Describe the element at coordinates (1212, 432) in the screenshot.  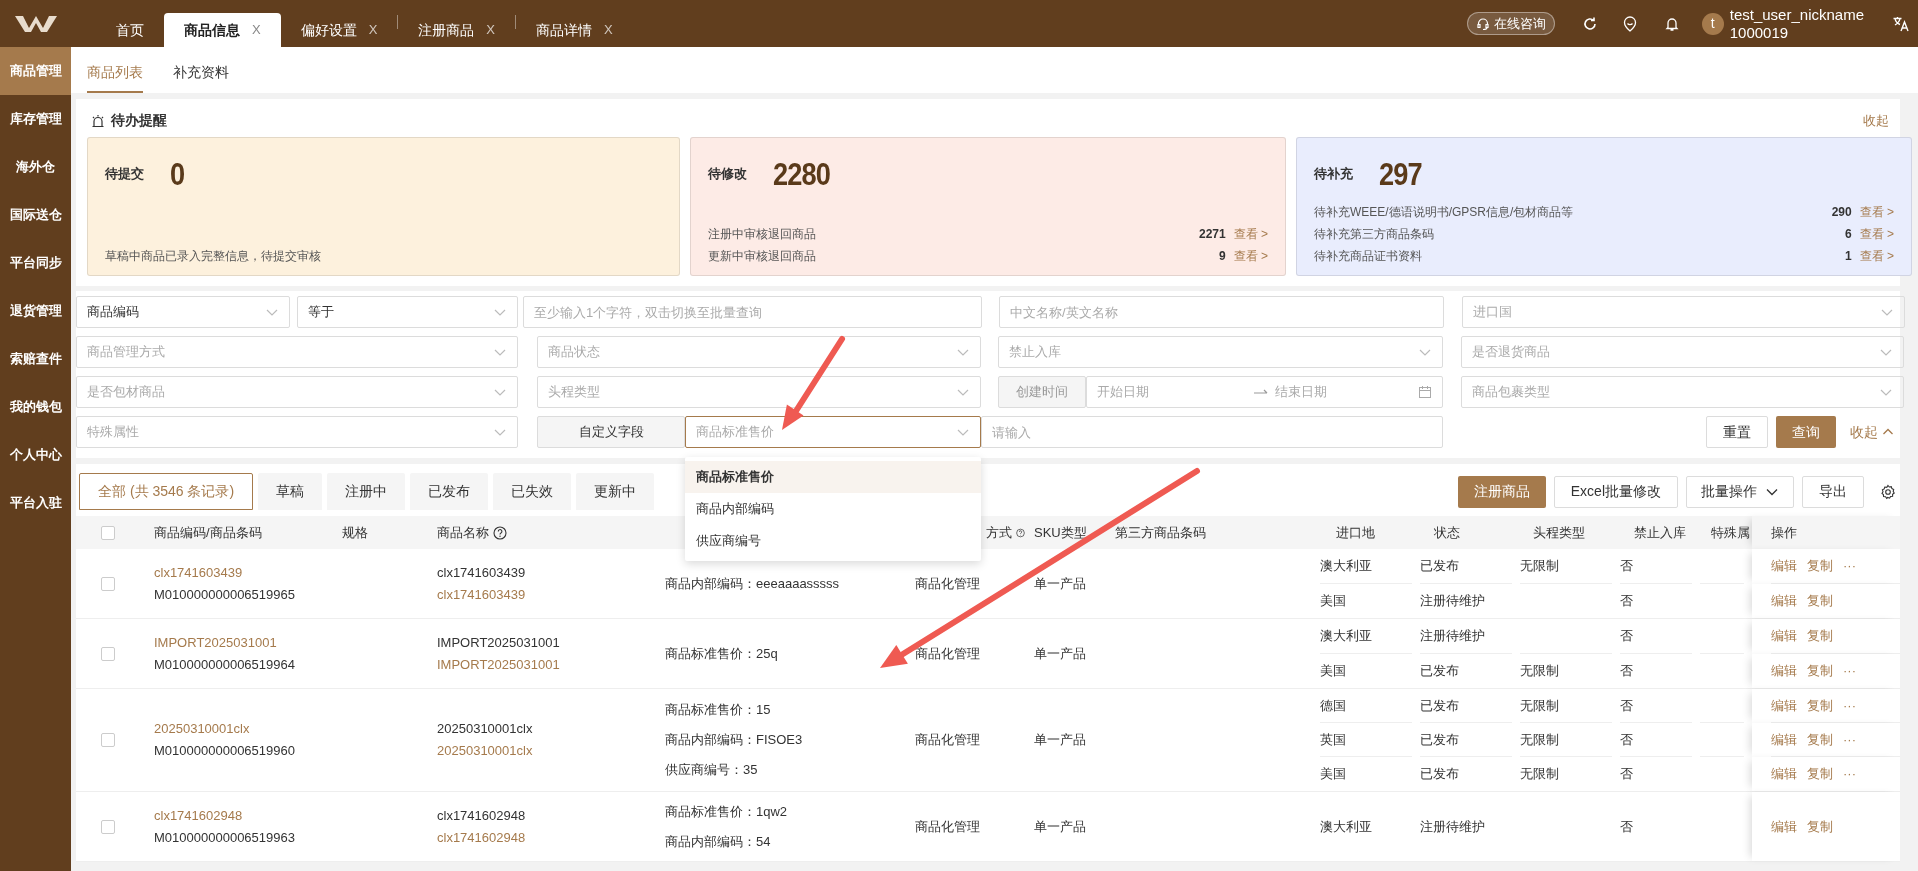
I see `input-field: 请输入` at that location.